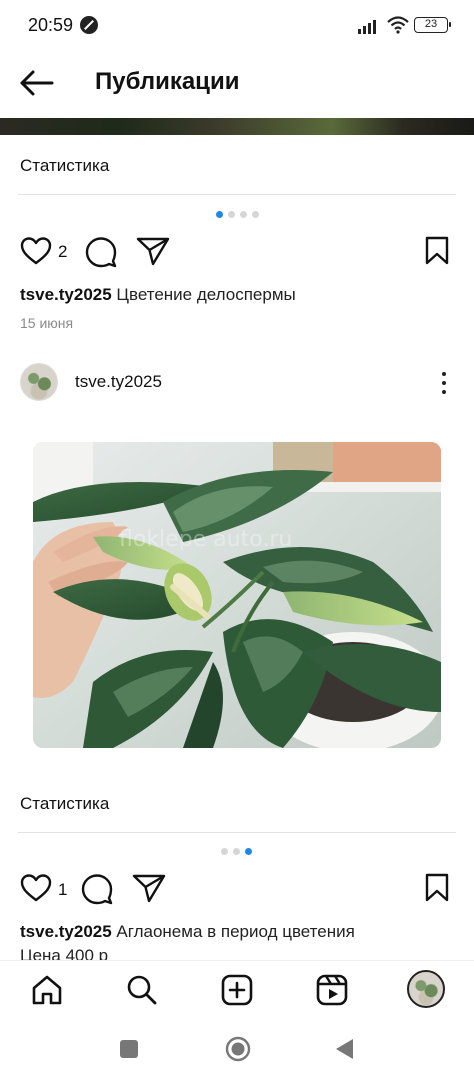 The image size is (474, 1080). What do you see at coordinates (237, 383) in the screenshot?
I see `post-header: tsve.ty2025` at bounding box center [237, 383].